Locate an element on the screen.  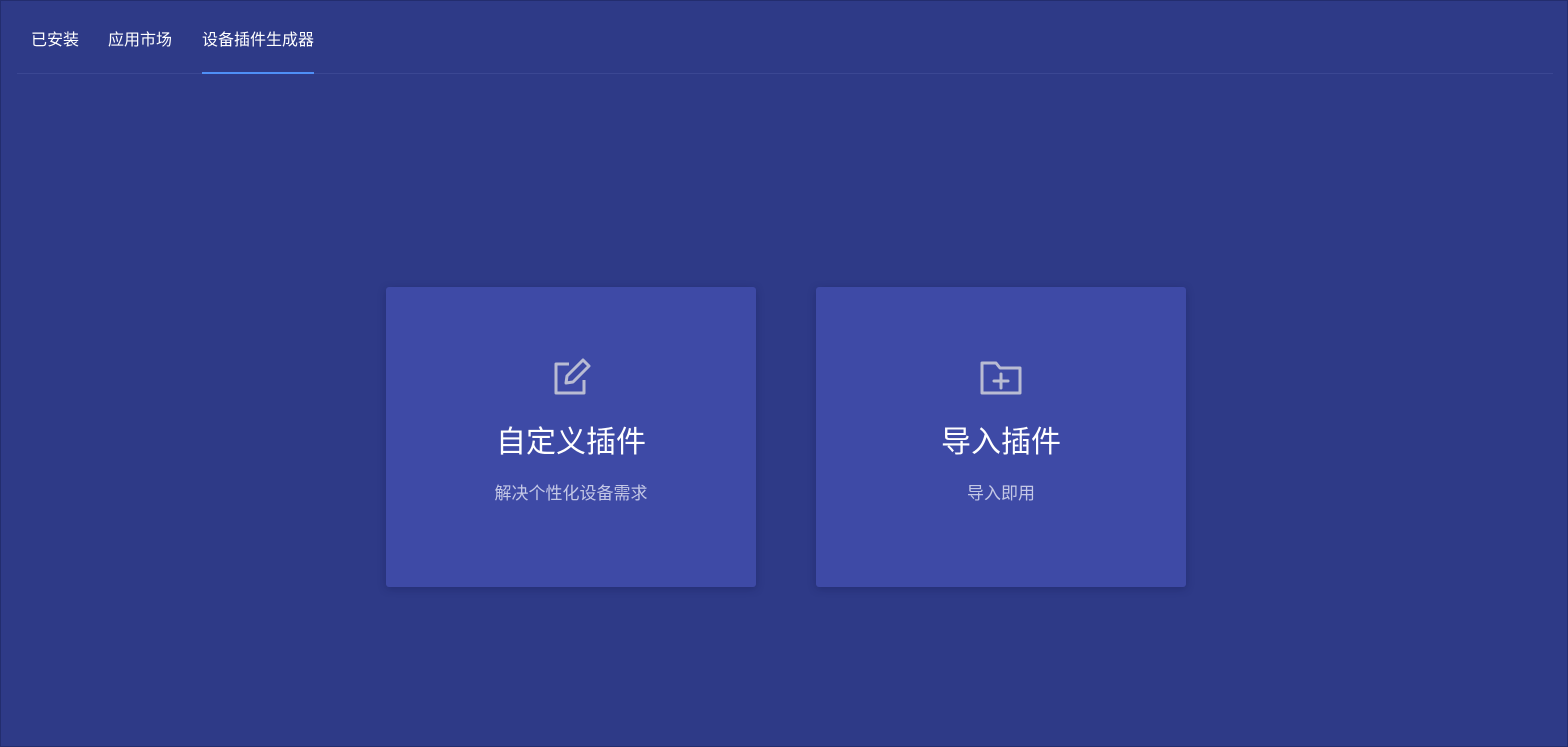
edit-icon is located at coordinates (572, 376).